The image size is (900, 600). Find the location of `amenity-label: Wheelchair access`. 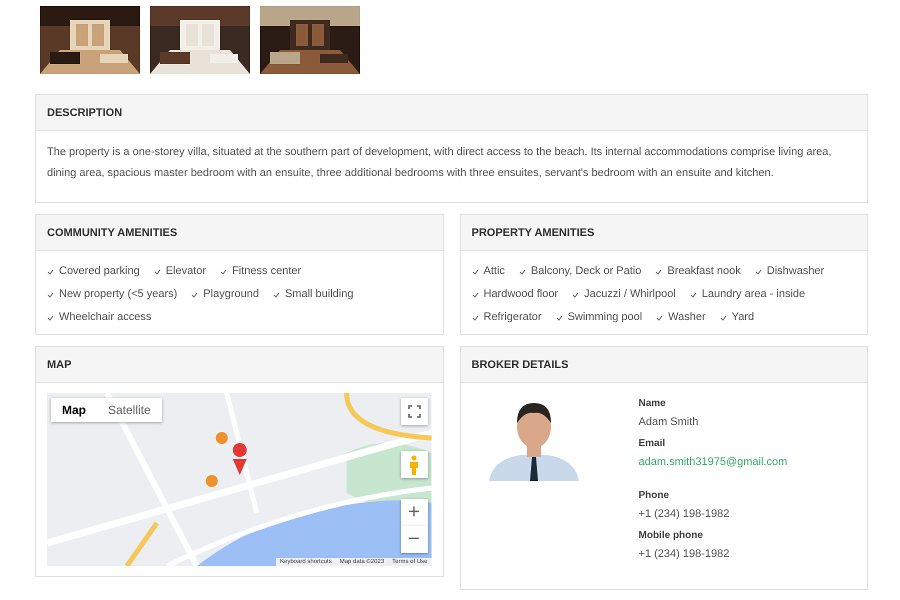

amenity-label: Wheelchair access is located at coordinates (105, 317).